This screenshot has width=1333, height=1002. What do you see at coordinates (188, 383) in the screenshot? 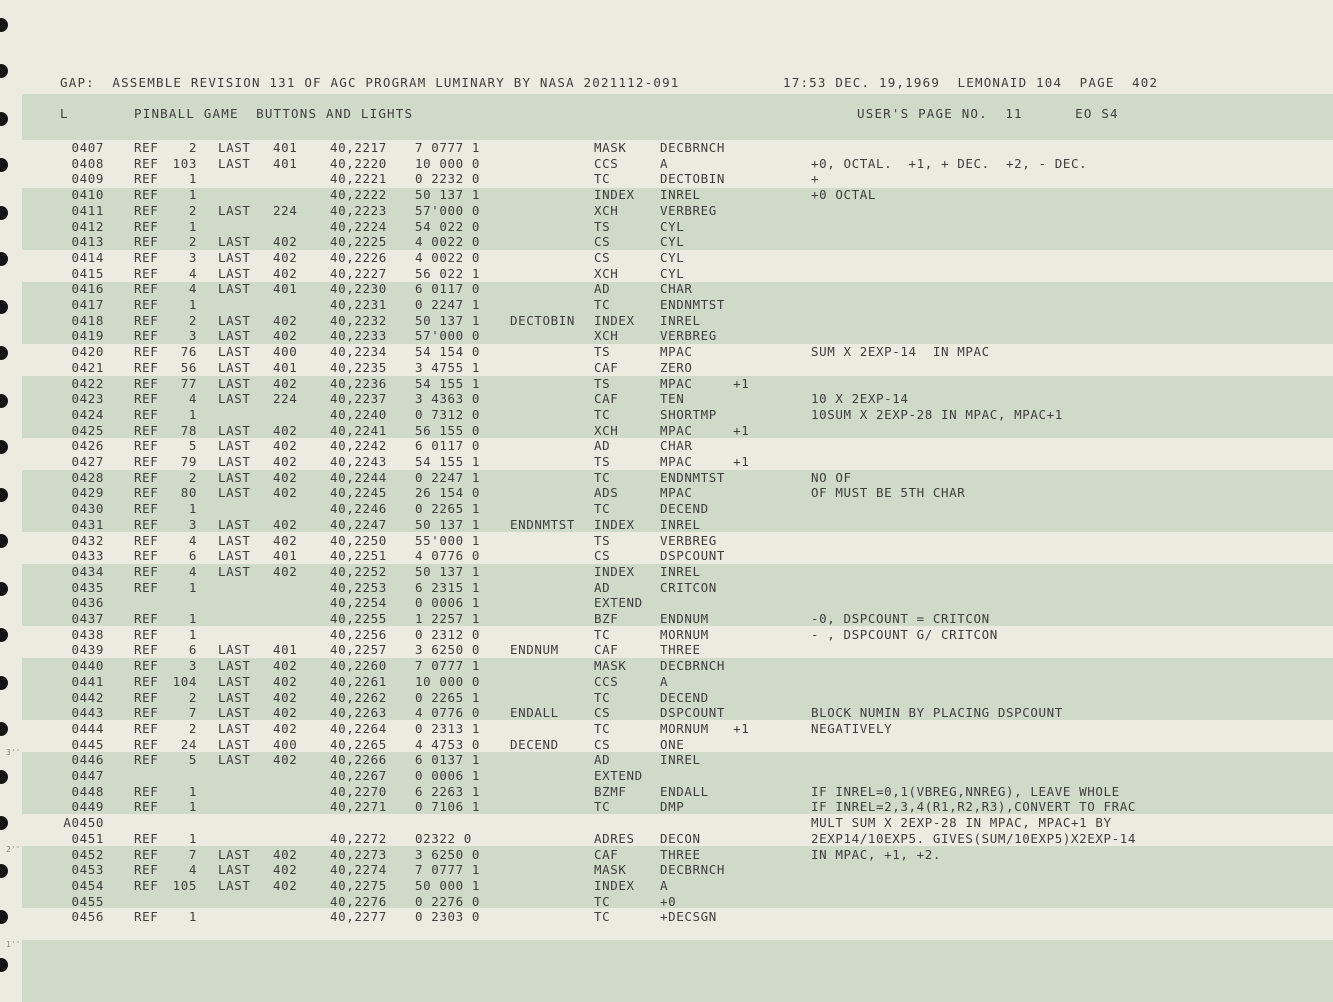
I see `row-ref-count: 77` at bounding box center [188, 383].